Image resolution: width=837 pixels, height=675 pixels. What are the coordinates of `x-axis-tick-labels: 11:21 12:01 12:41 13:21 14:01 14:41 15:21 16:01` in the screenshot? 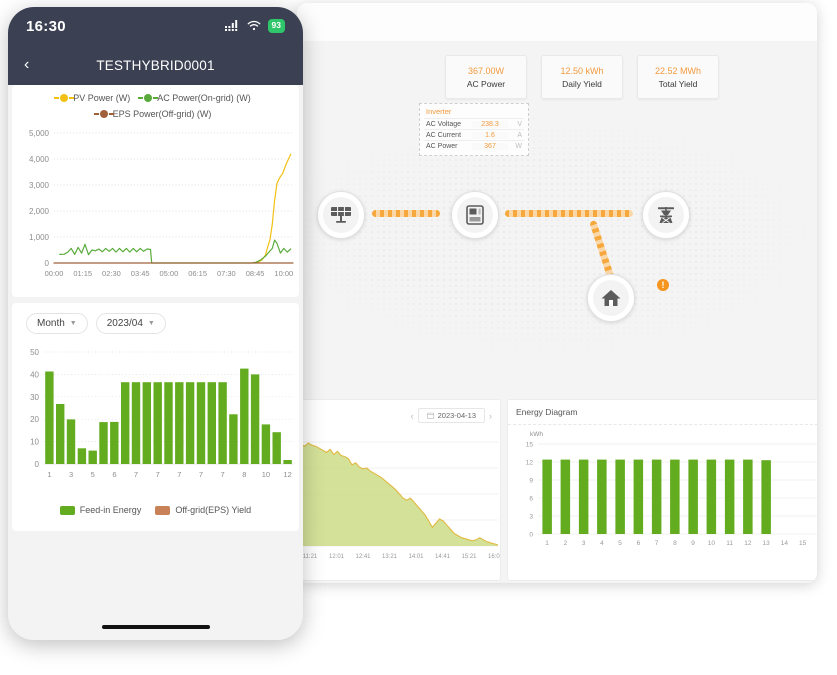 It's located at (401, 557).